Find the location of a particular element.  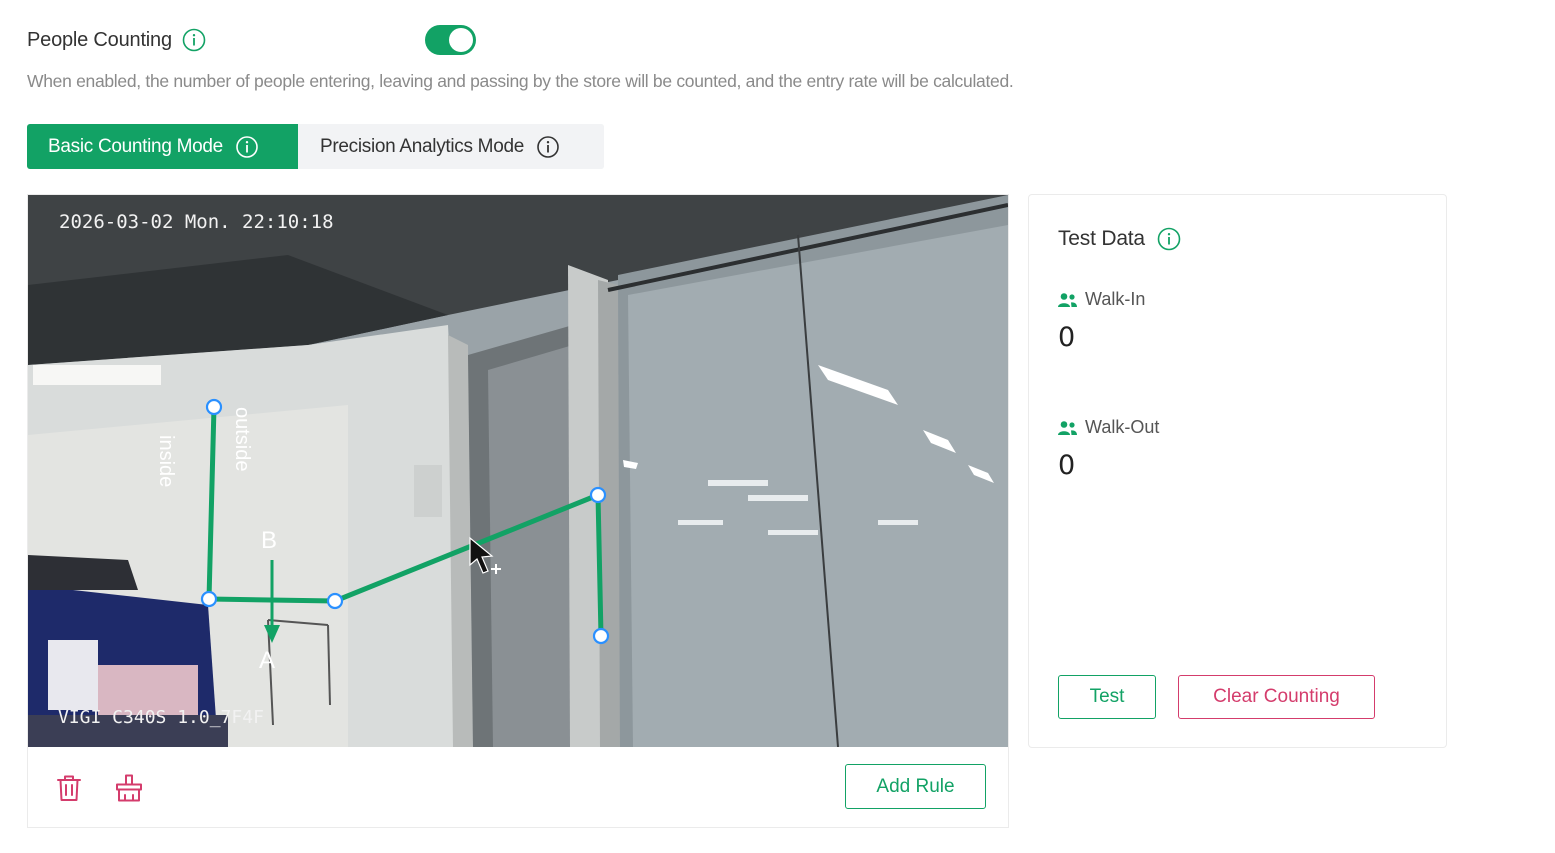

people-counting-row: People Counting is located at coordinates (116, 40).